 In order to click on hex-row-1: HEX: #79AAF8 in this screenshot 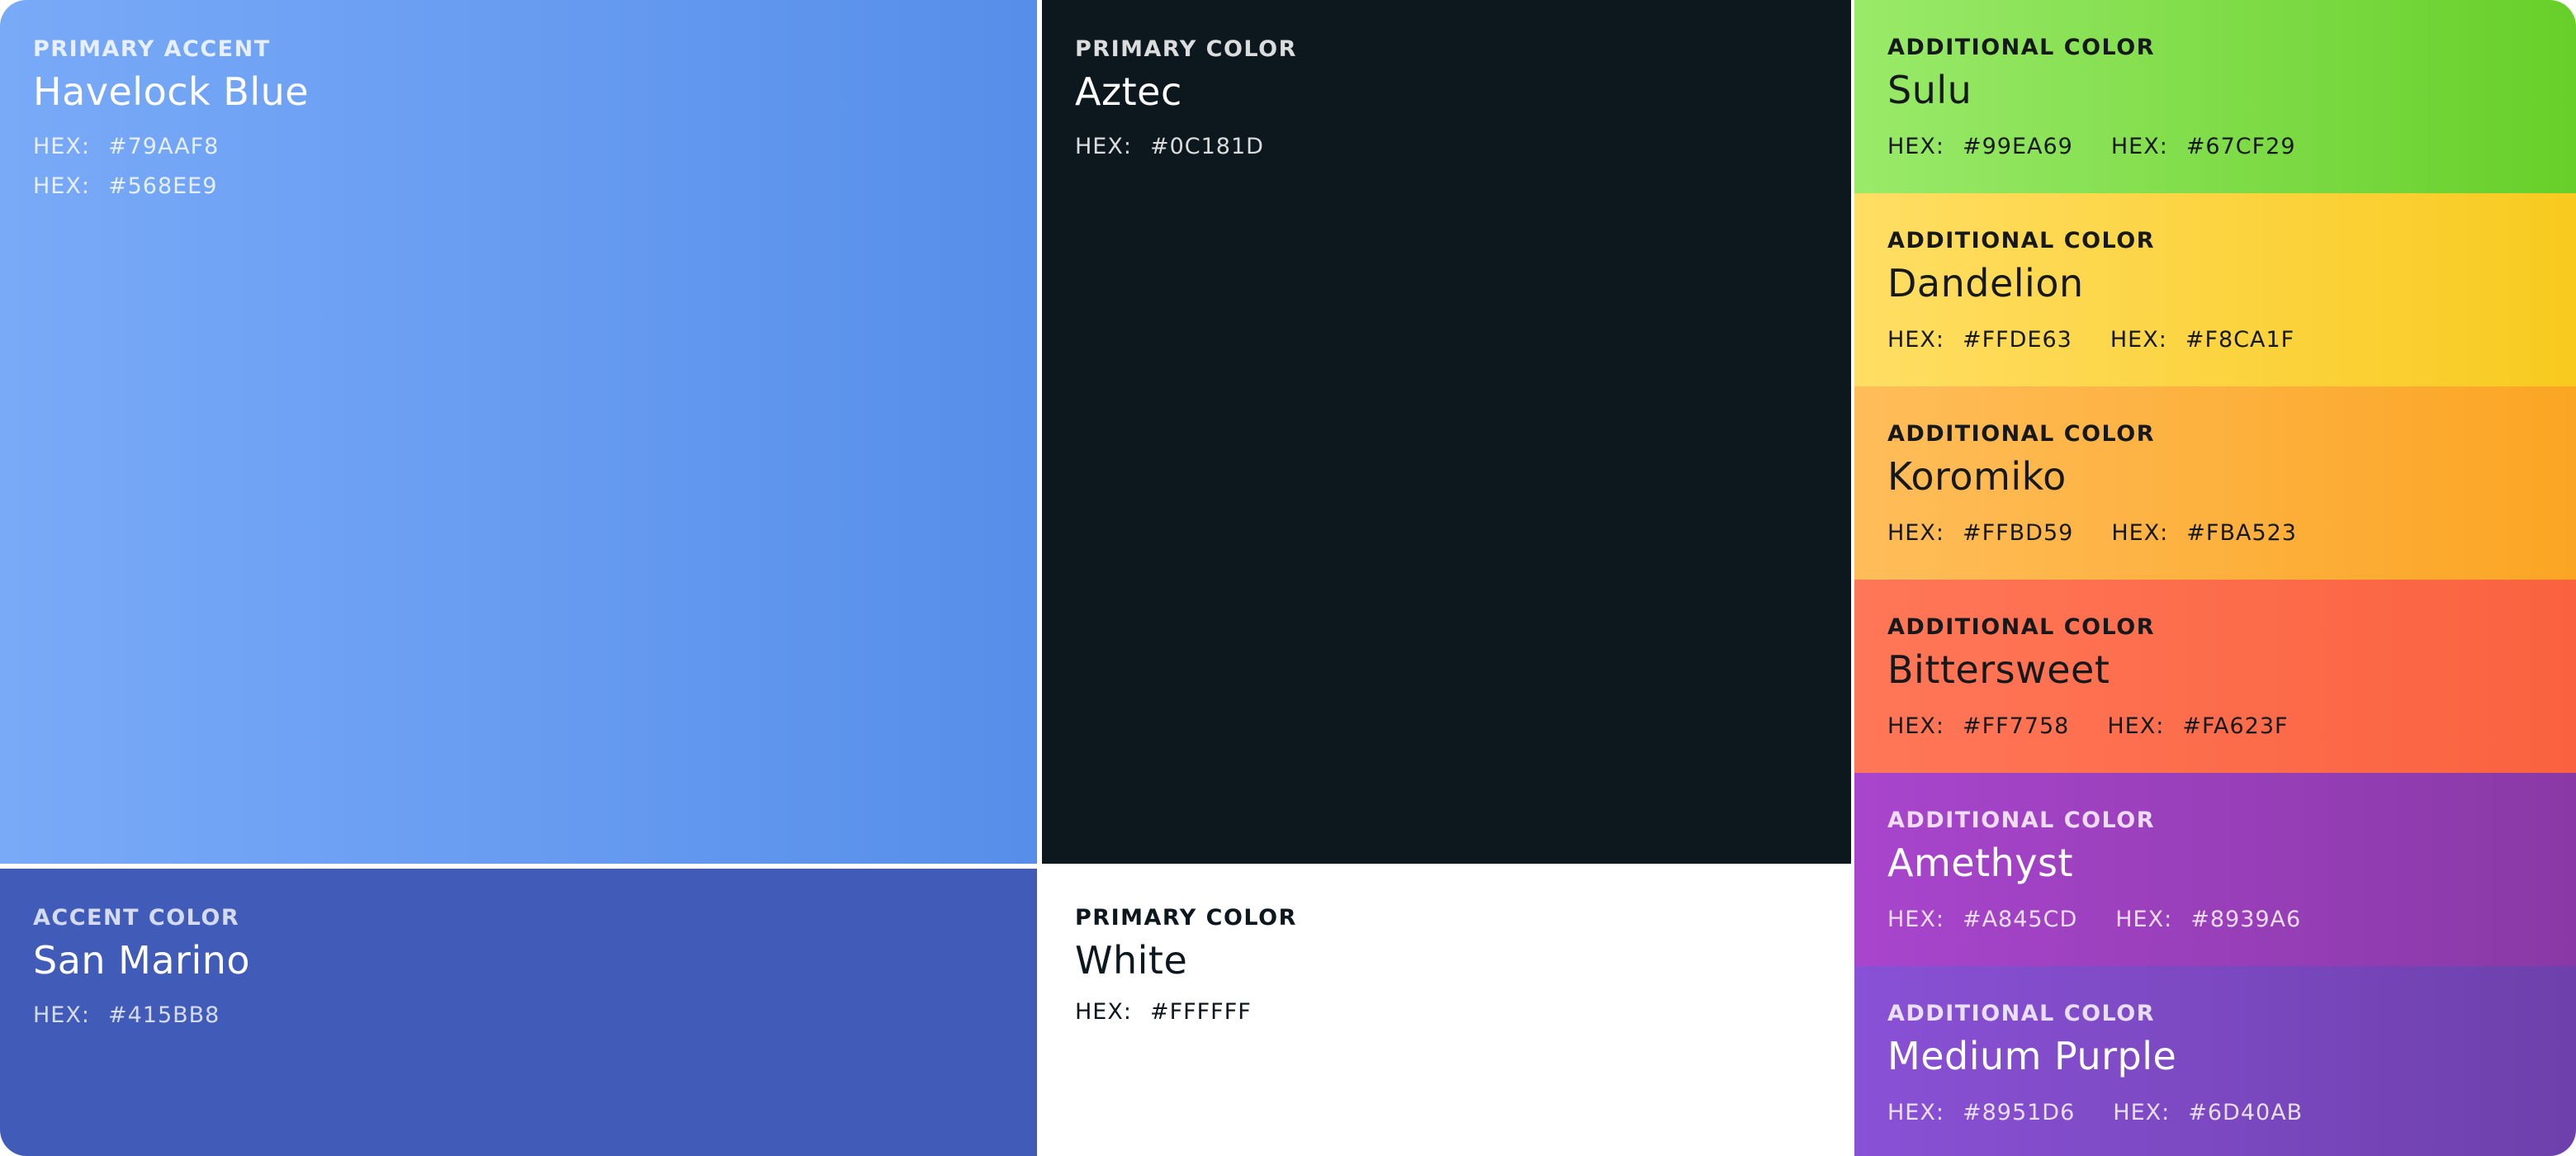, I will do `click(126, 146)`.